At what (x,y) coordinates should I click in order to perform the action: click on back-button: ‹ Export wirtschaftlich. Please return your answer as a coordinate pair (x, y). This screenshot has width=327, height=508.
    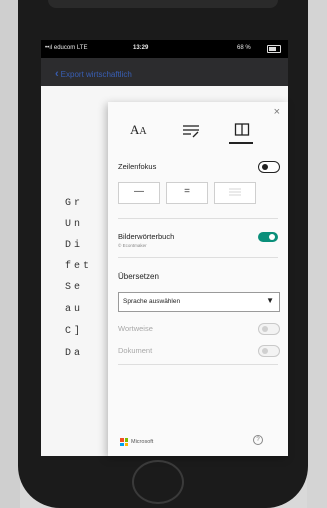
    Looking at the image, I should click on (93, 74).